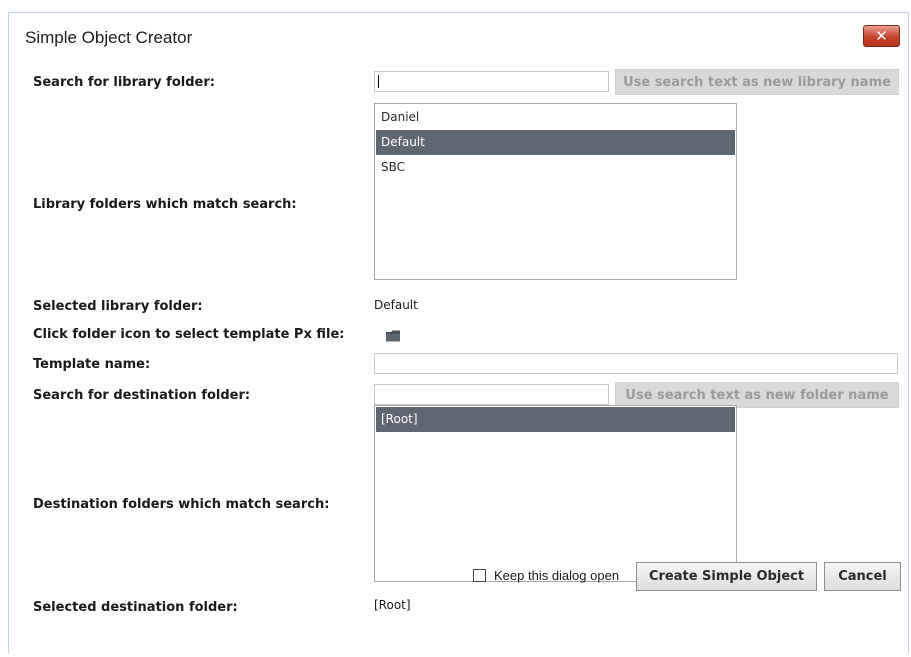 The height and width of the screenshot is (657, 911). I want to click on list-item-daniel: Daniel, so click(555, 117).